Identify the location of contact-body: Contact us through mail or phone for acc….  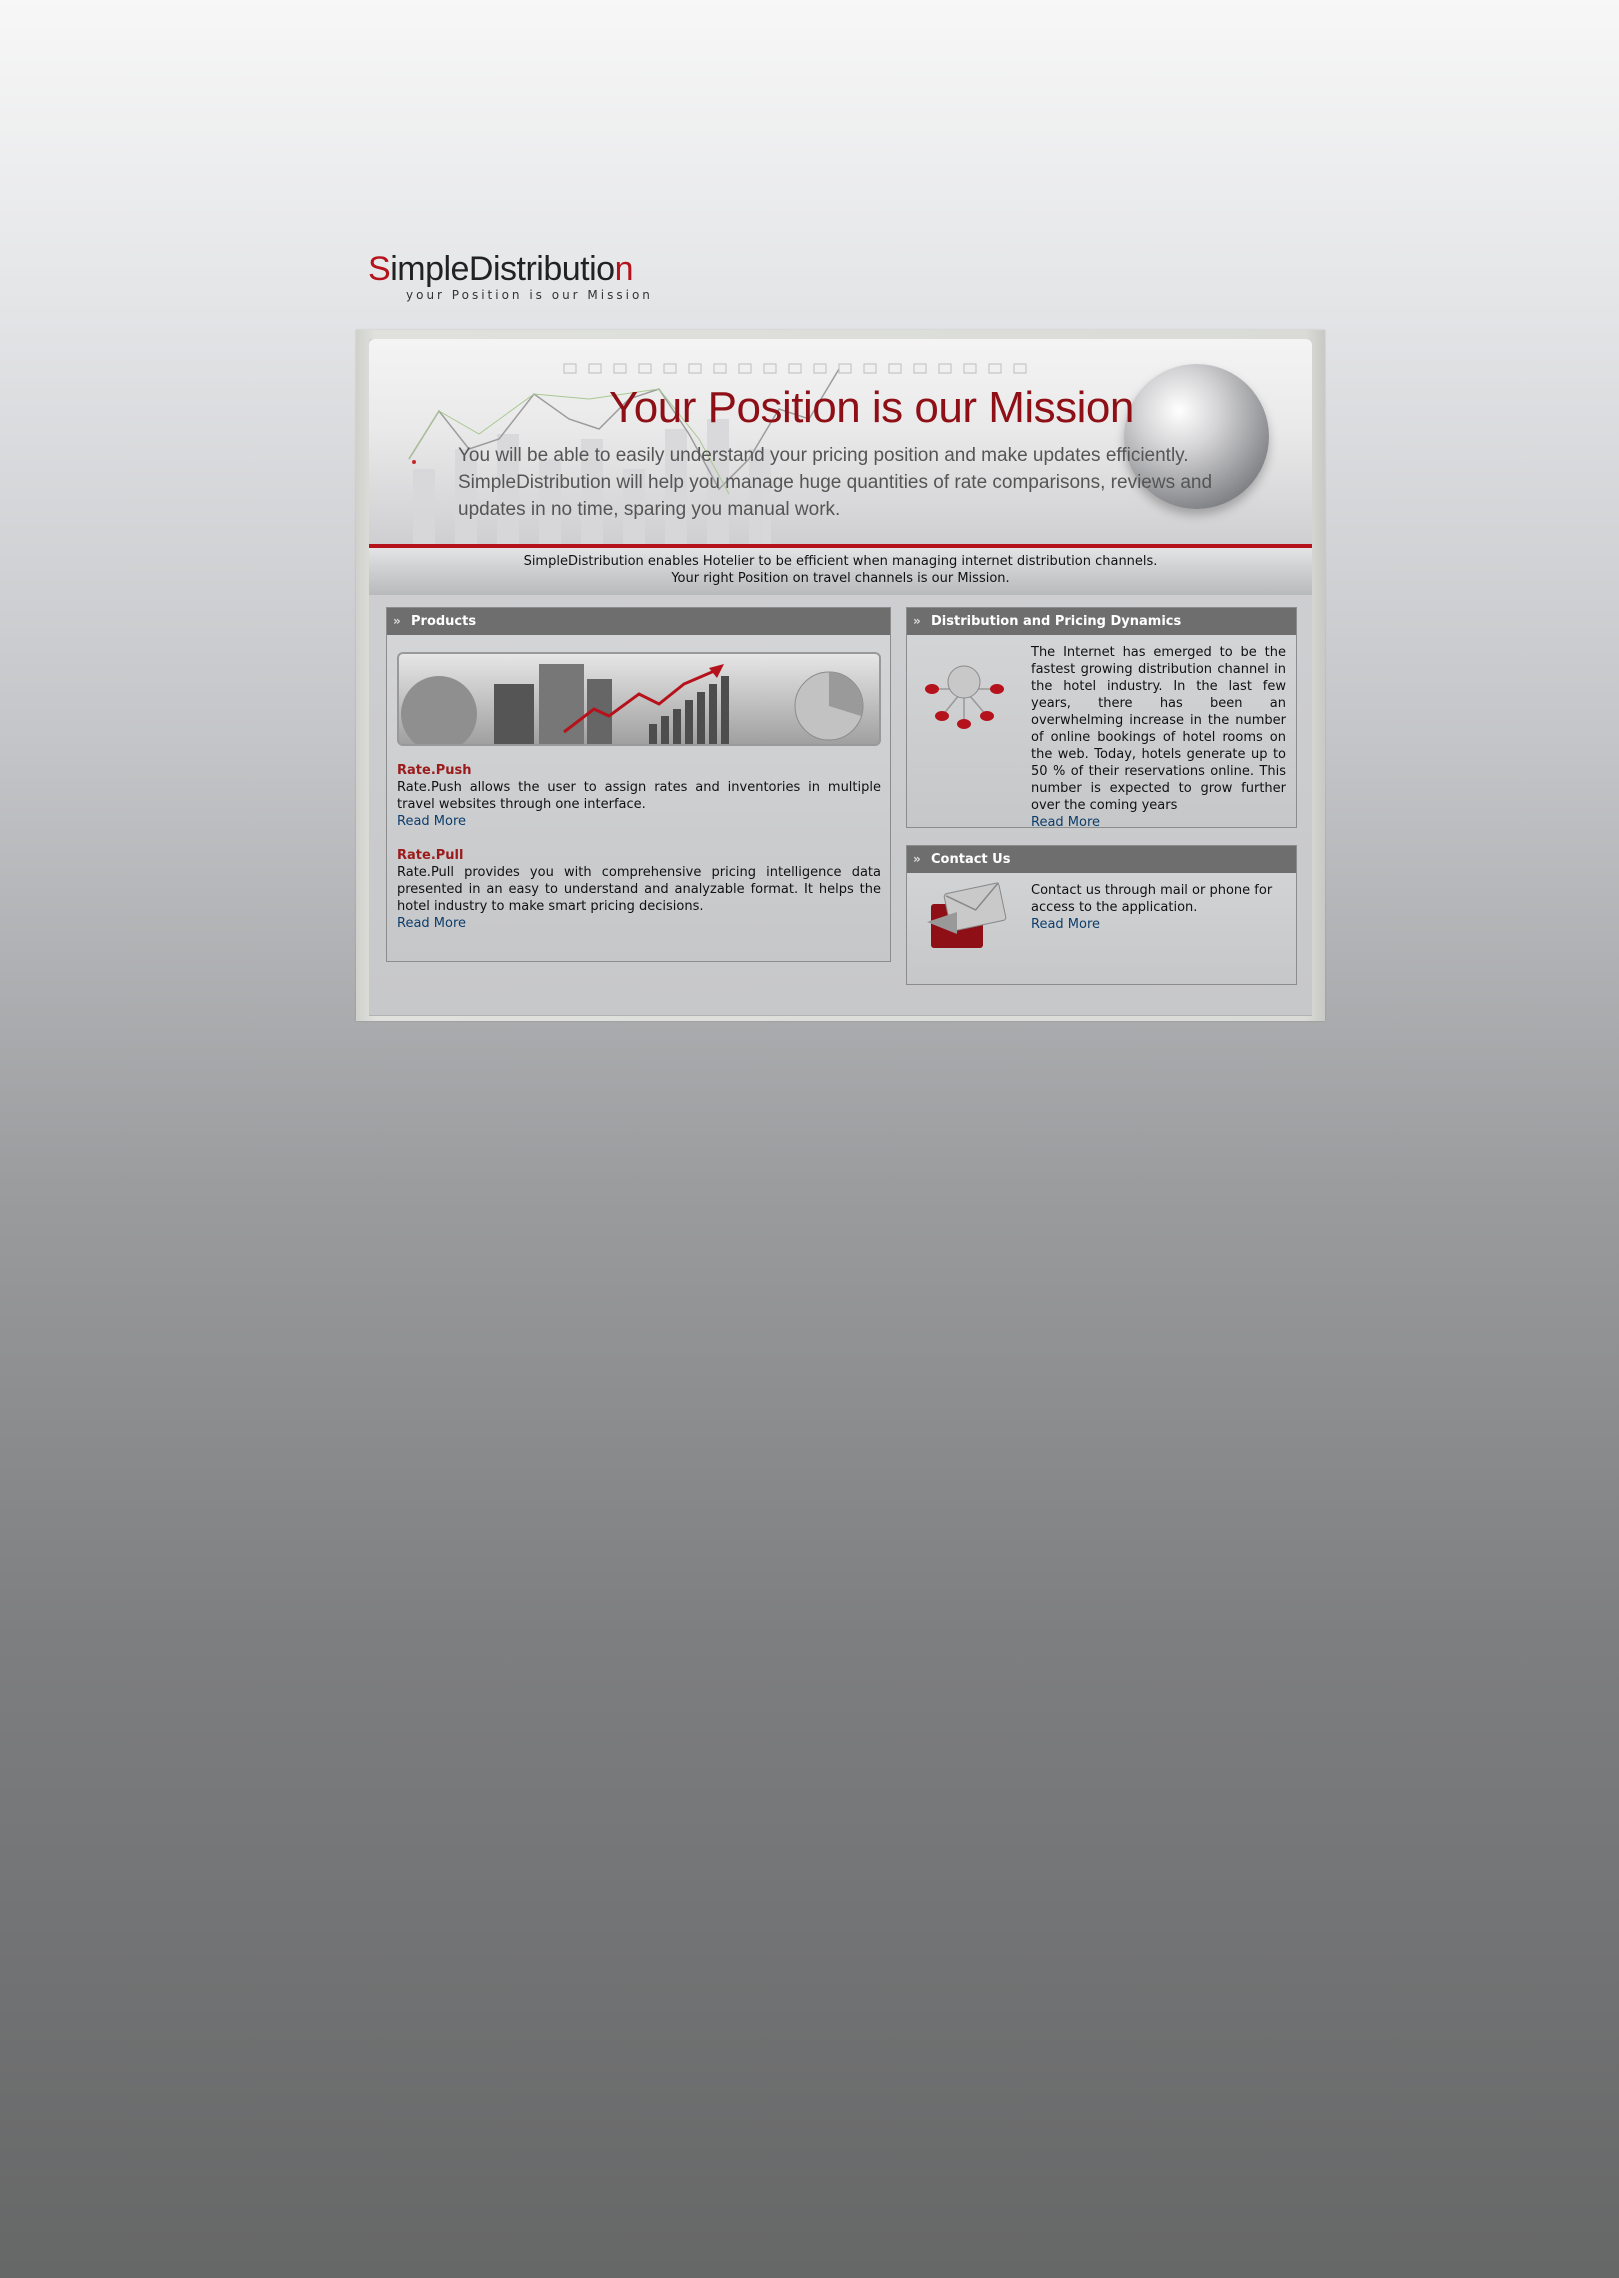
(1158, 907).